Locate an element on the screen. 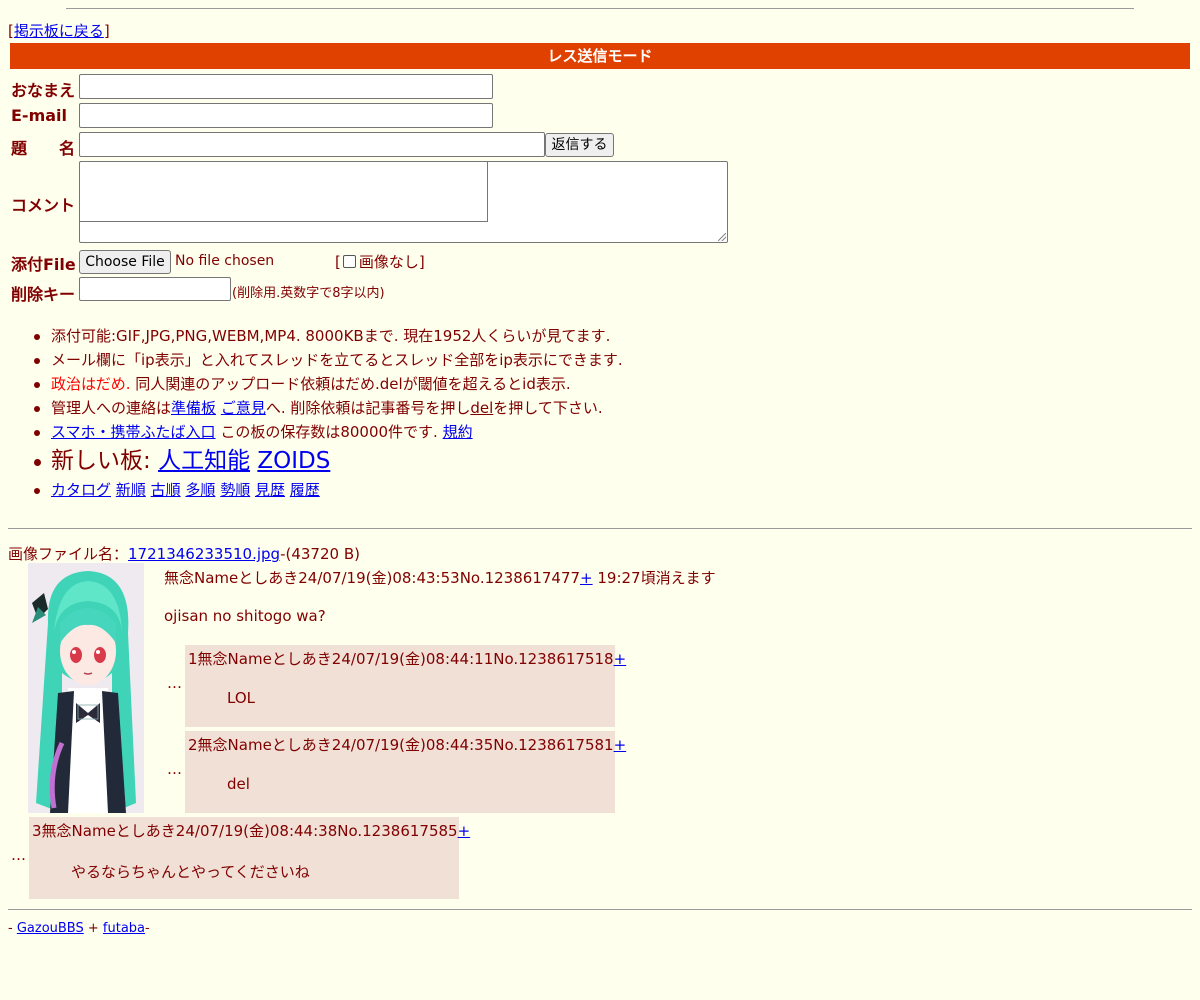 The height and width of the screenshot is (1000, 1200). email-label: E-mail is located at coordinates (39, 115).